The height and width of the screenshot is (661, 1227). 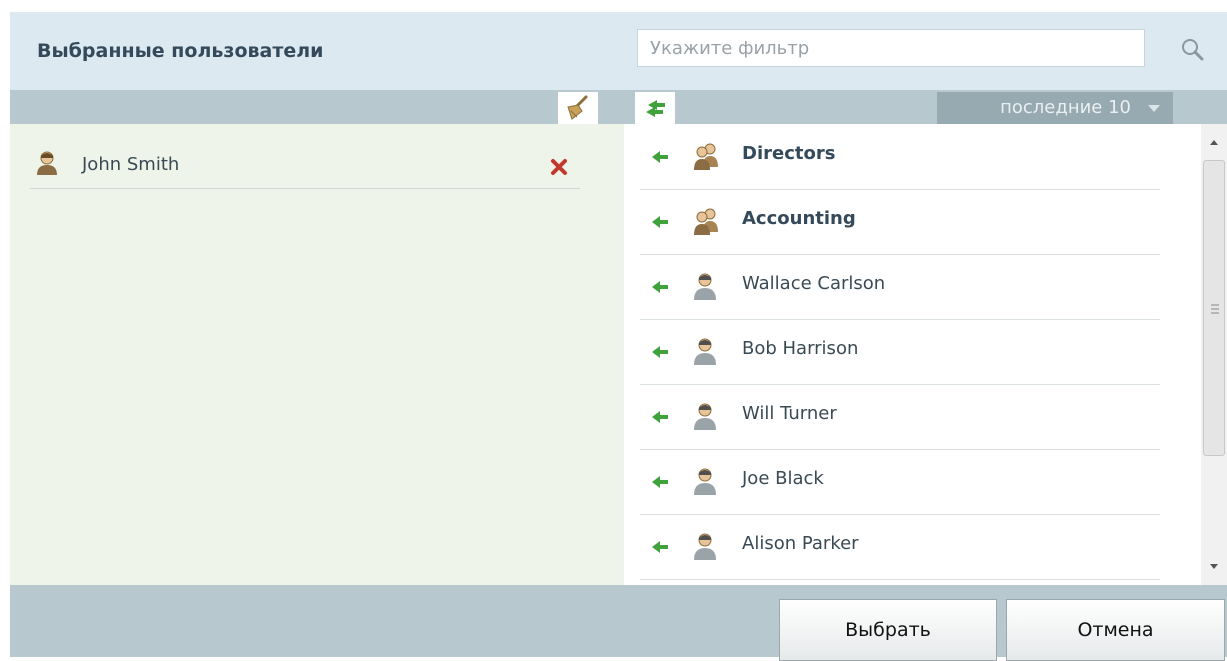 What do you see at coordinates (180, 51) in the screenshot?
I see `dialog-title: Выбранные пользователи` at bounding box center [180, 51].